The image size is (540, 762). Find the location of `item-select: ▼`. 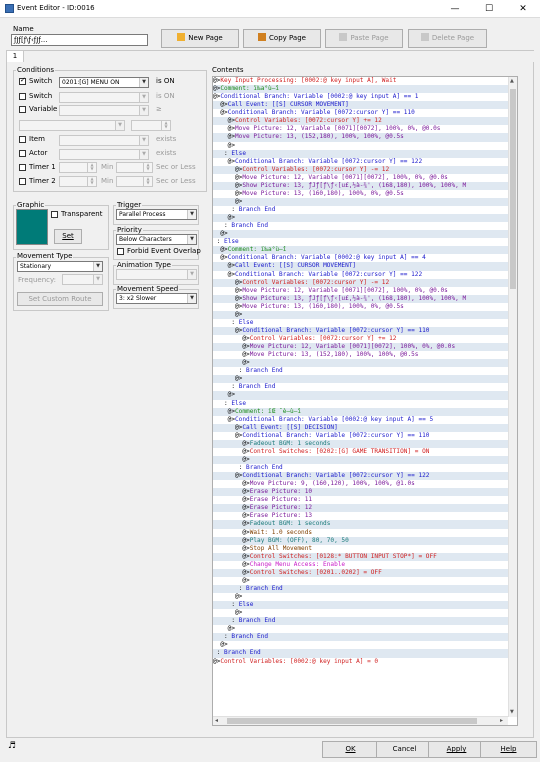

item-select: ▼ is located at coordinates (104, 140).